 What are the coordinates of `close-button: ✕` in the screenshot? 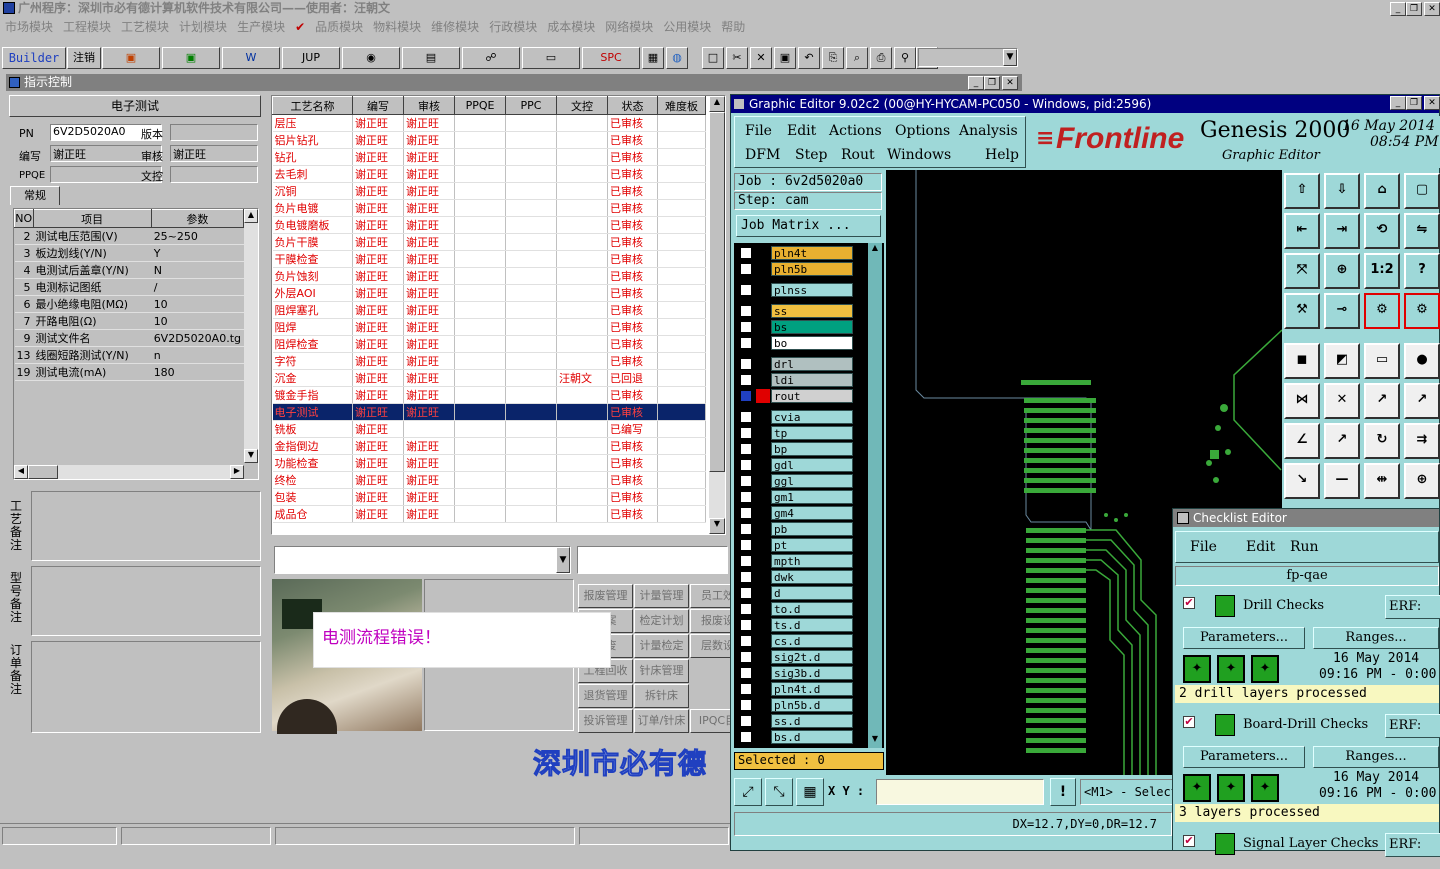 It's located at (1432, 9).